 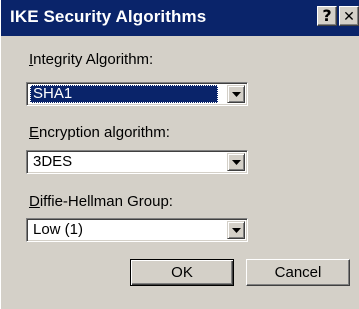 I want to click on integrity-dropdown-button, so click(x=236, y=94).